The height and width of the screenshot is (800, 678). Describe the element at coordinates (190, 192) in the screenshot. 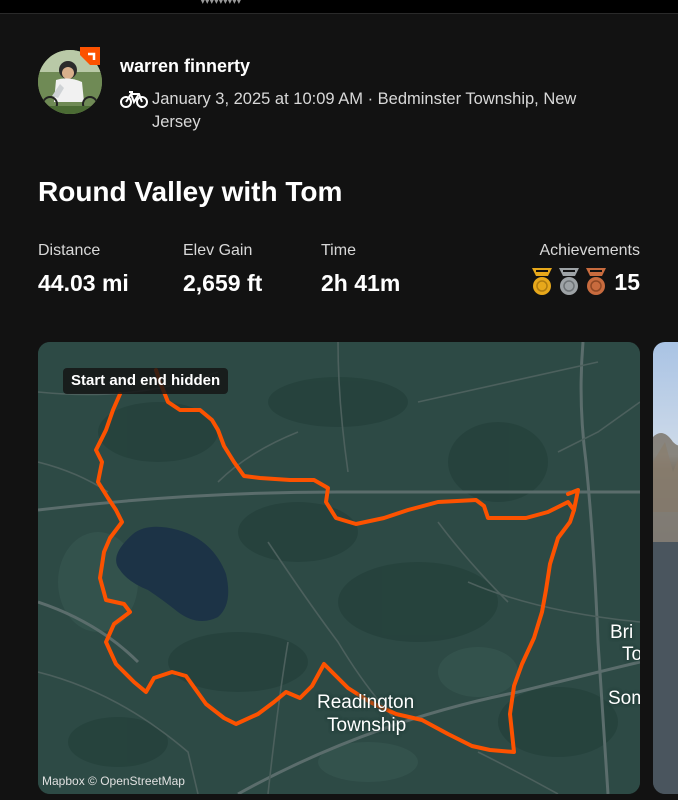

I see `activity-title: Round Valley with Tom` at that location.